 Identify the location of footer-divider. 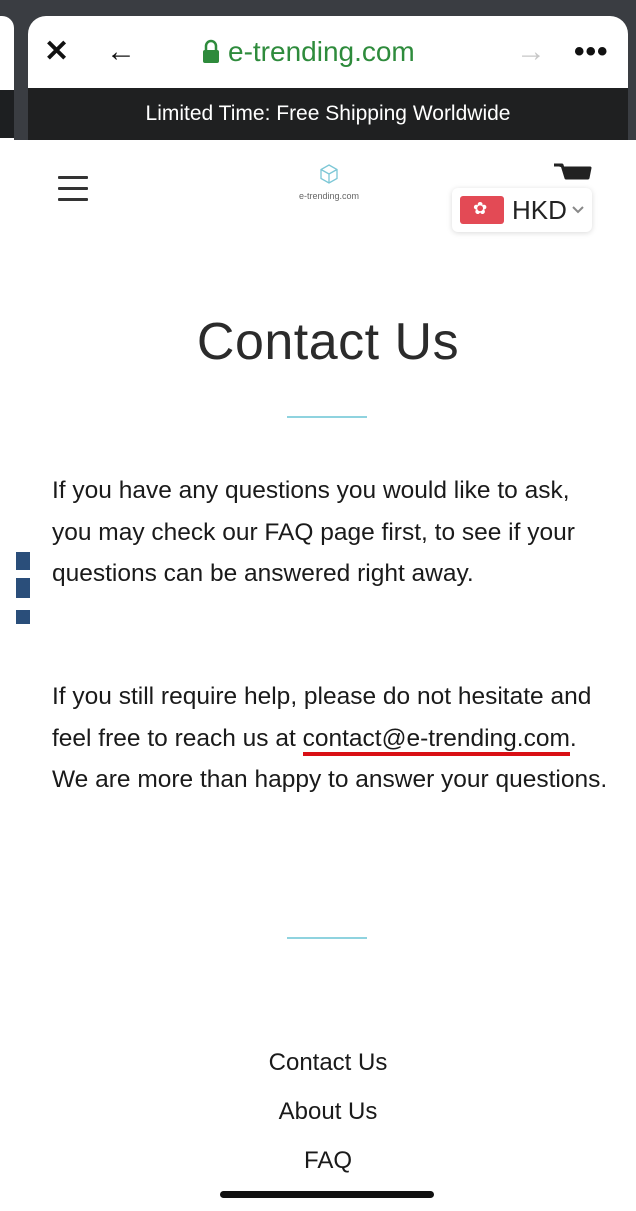
(327, 938).